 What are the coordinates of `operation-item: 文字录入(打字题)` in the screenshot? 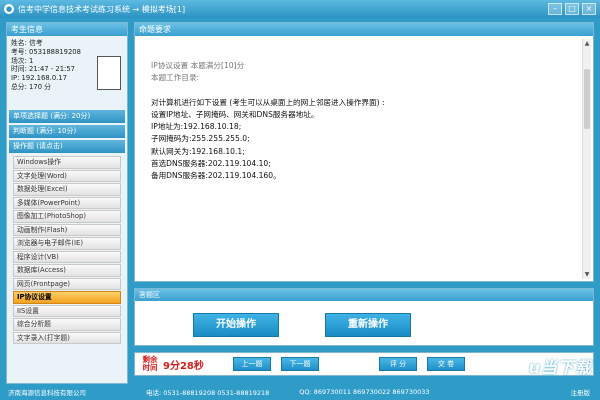 It's located at (67, 337).